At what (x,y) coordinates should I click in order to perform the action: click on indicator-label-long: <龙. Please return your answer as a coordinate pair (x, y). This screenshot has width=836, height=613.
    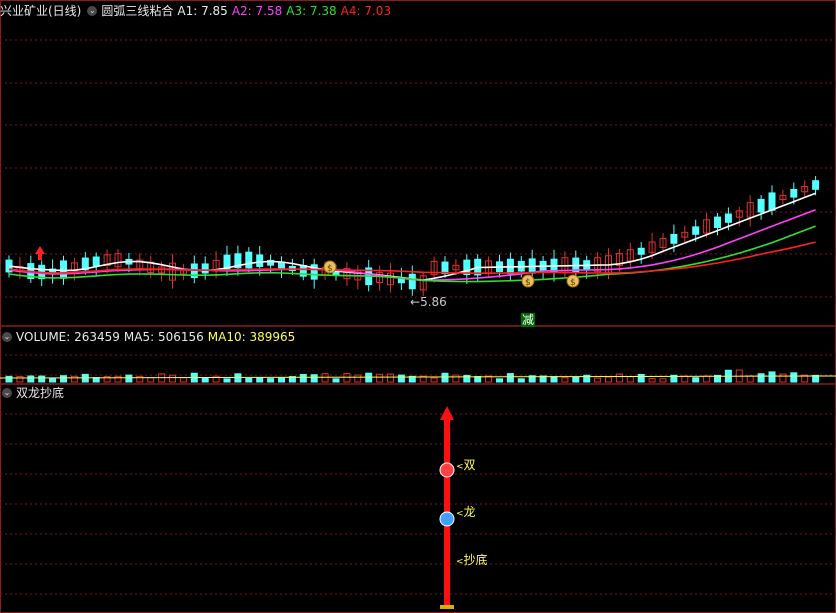
    Looking at the image, I should click on (466, 512).